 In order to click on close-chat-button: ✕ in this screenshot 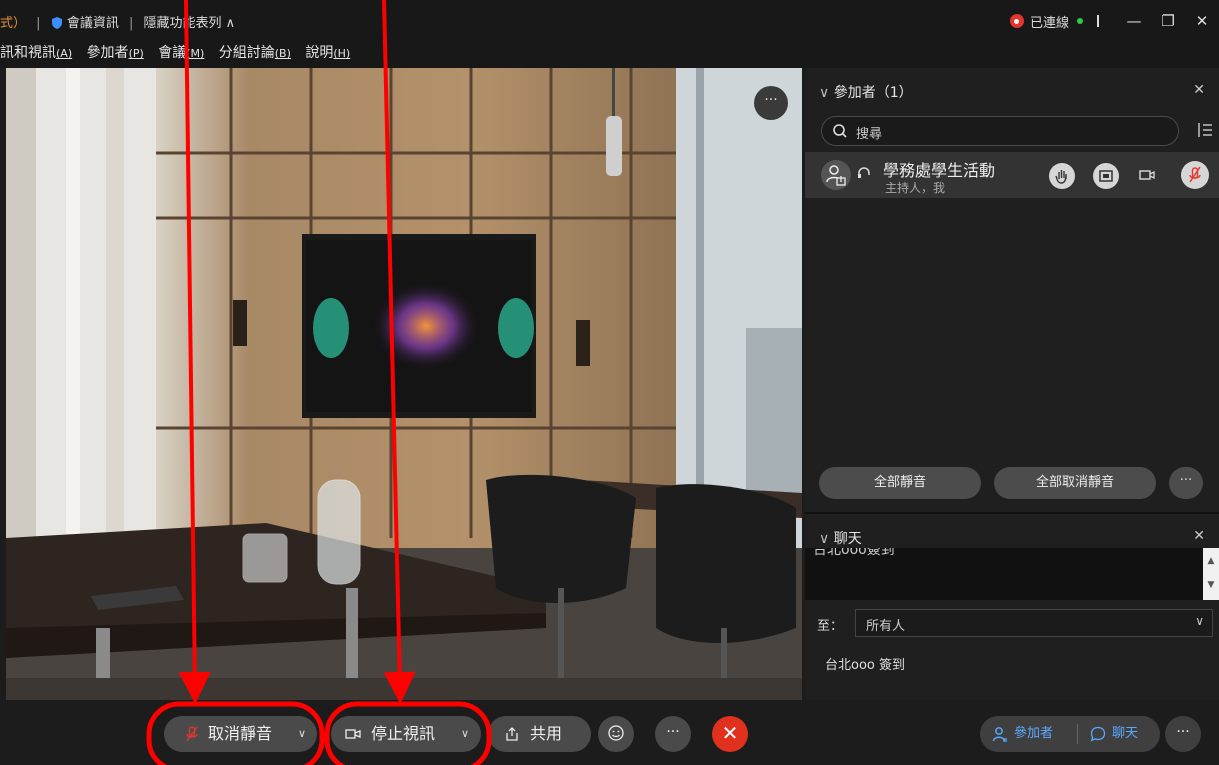, I will do `click(1199, 536)`.